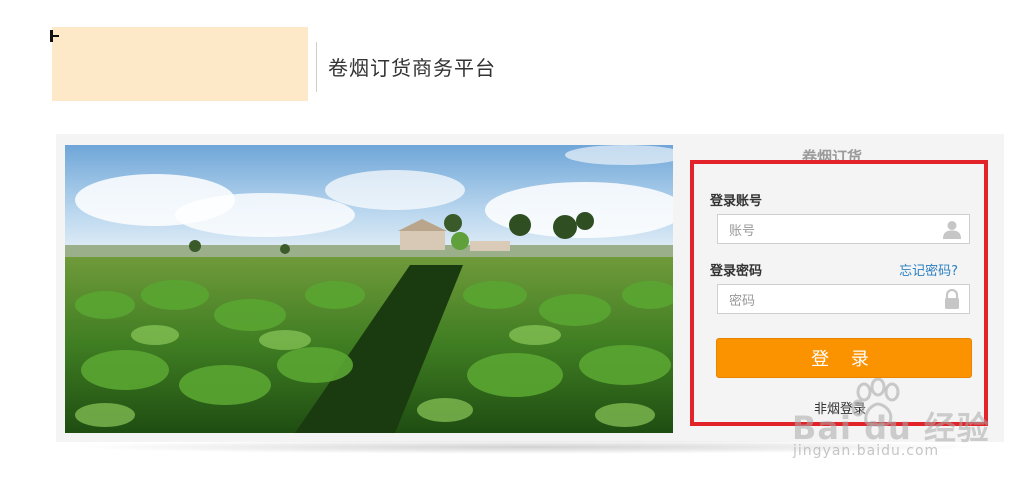 This screenshot has height=486, width=1034. I want to click on forgot-password-link: 忘记密码?, so click(928, 269).